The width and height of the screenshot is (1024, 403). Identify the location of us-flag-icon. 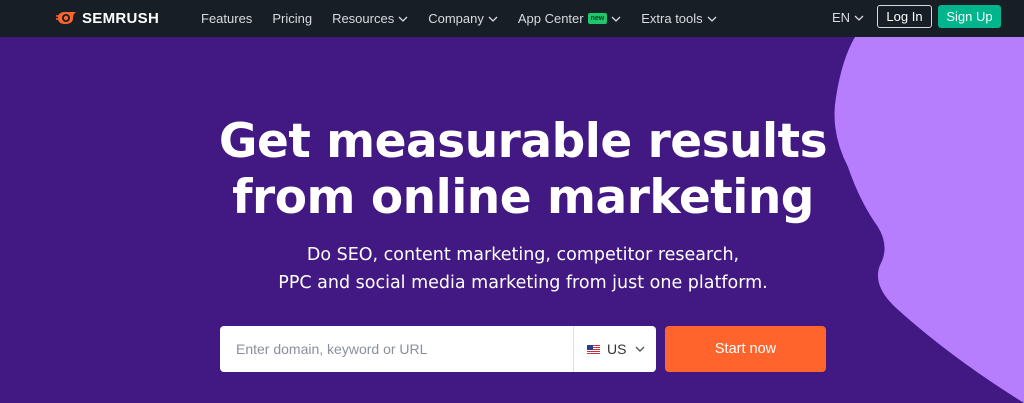
(593, 349).